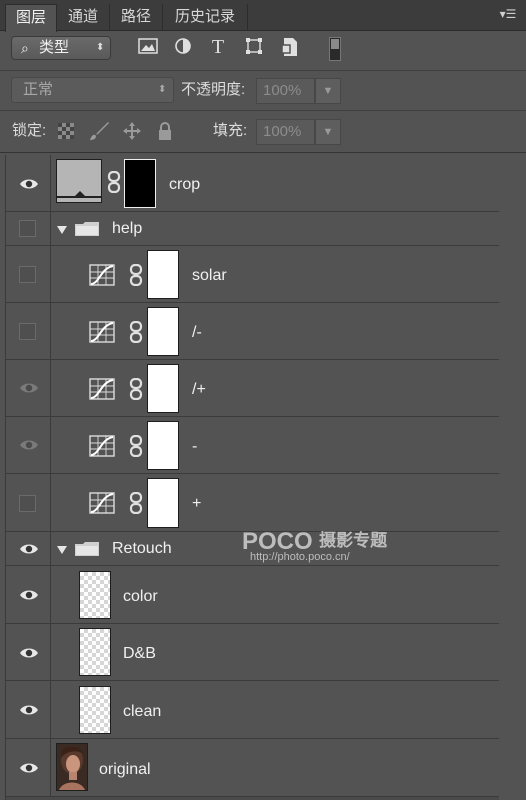 The image size is (526, 800). I want to click on layer-name: D&B, so click(139, 653).